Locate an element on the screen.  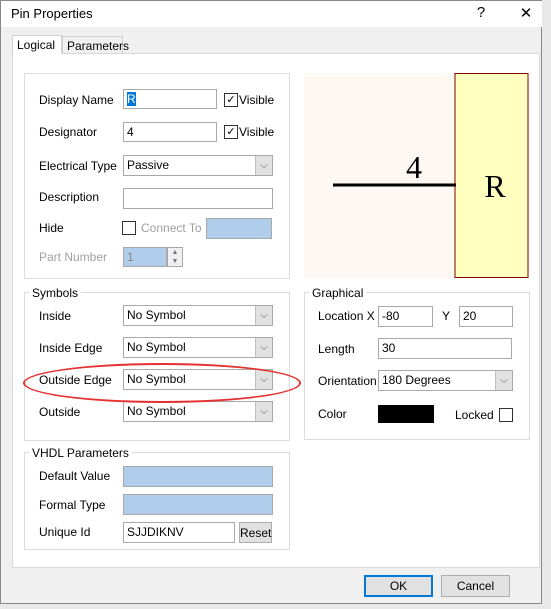
length-label: Length is located at coordinates (336, 349).